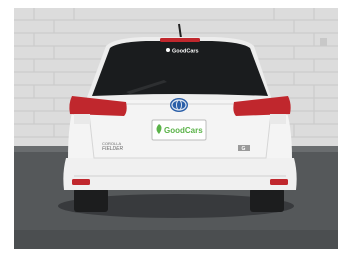 Image resolution: width=339 pixels, height=253 pixels. What do you see at coordinates (180, 40) in the screenshot?
I see `high-brake-light` at bounding box center [180, 40].